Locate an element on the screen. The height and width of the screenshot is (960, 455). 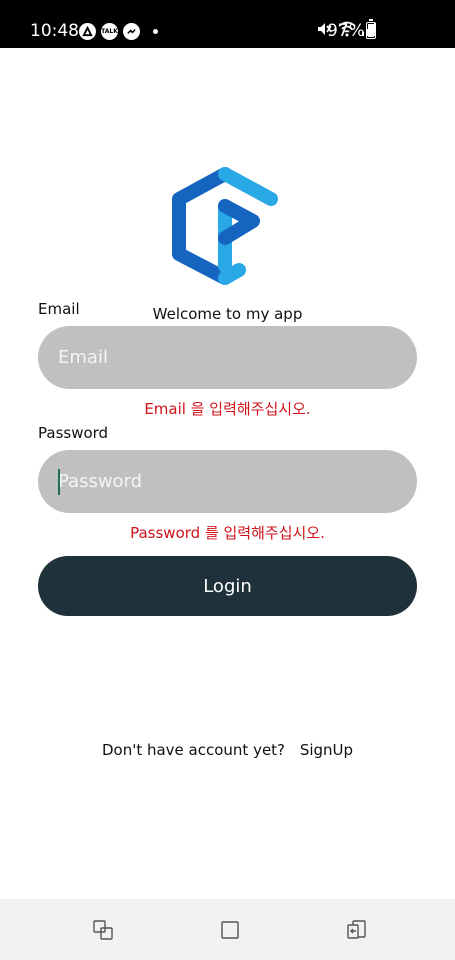
messenger-icon is located at coordinates (131, 31).